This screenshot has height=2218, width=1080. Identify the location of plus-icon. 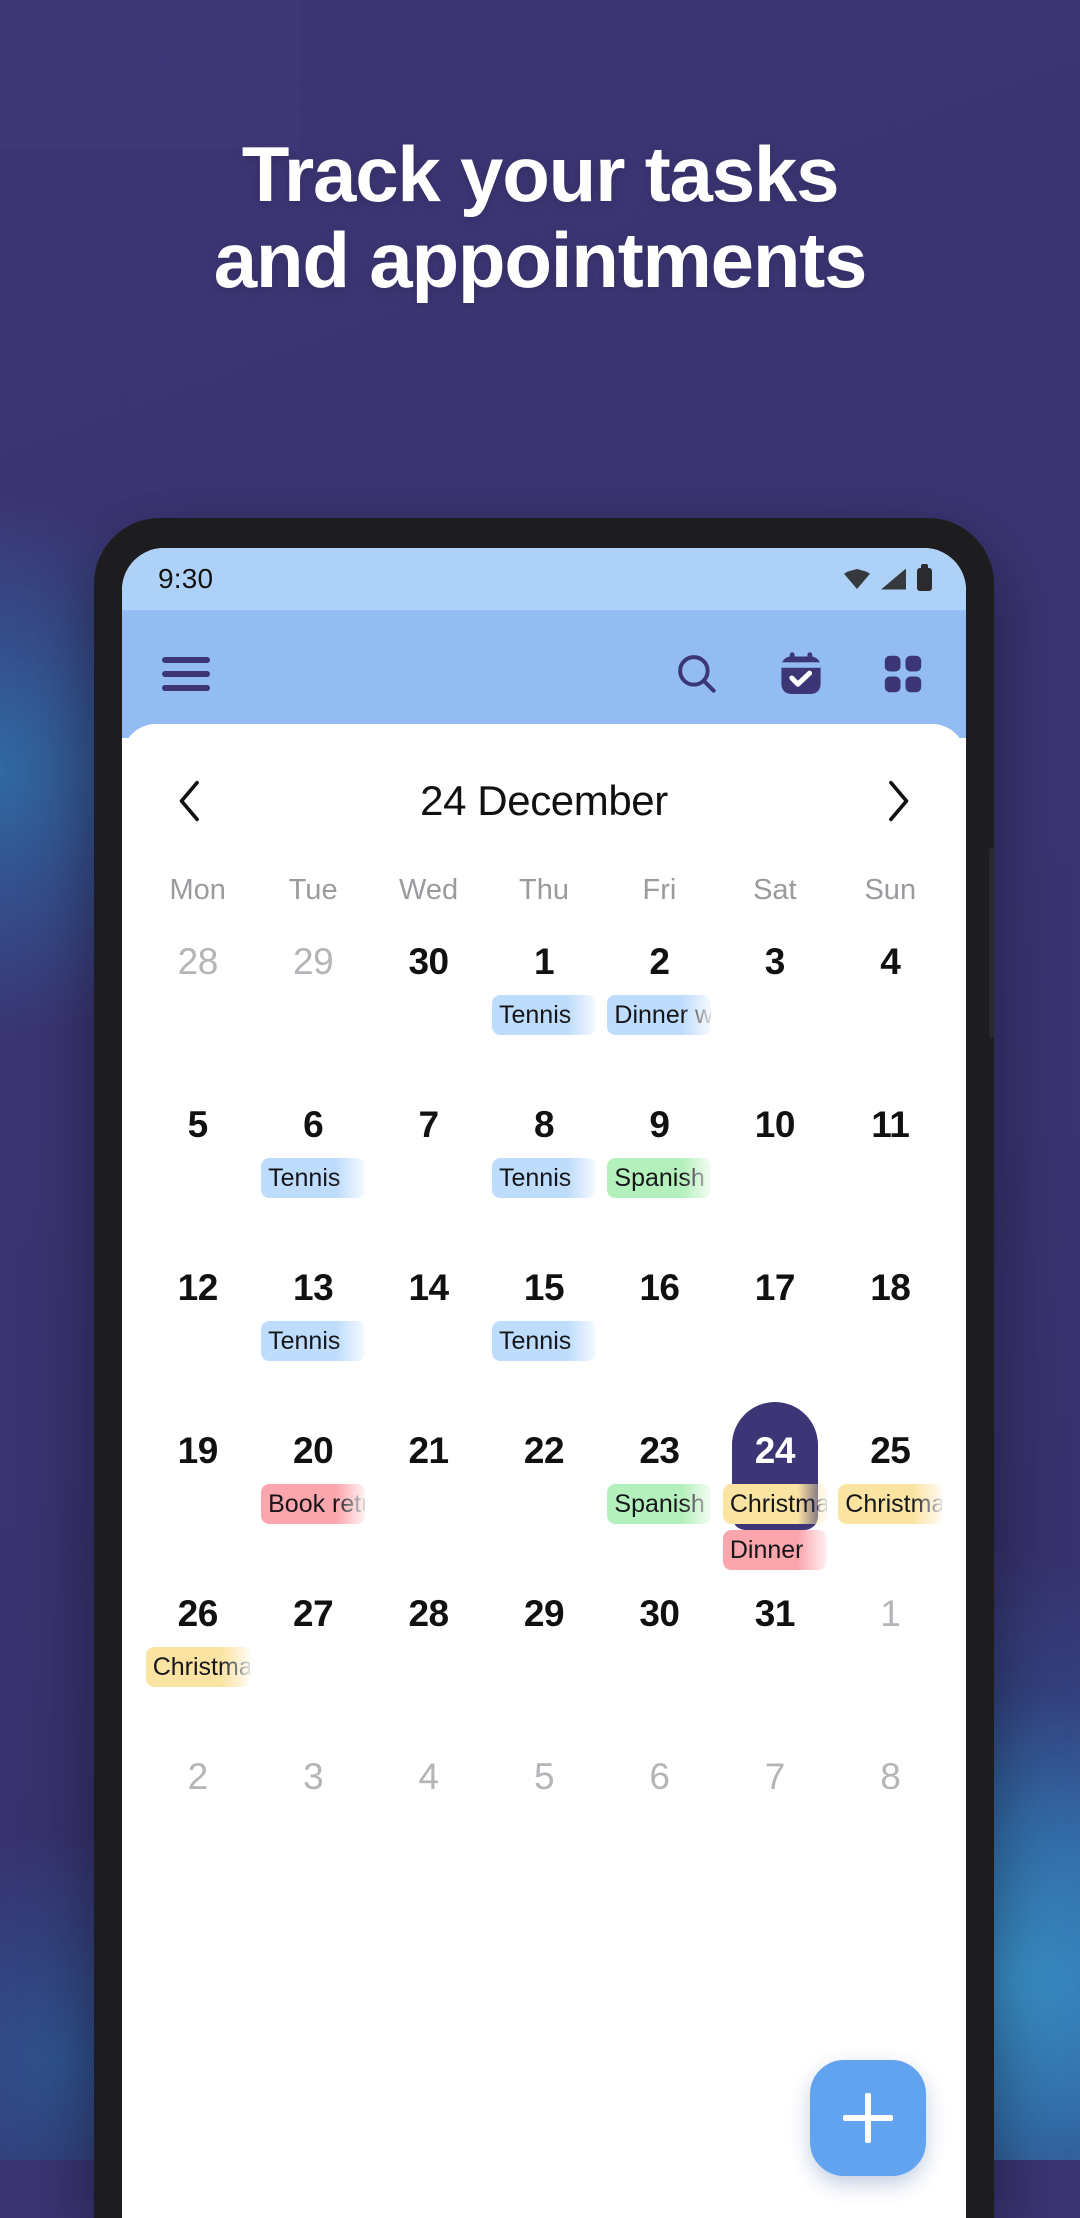
(868, 2118).